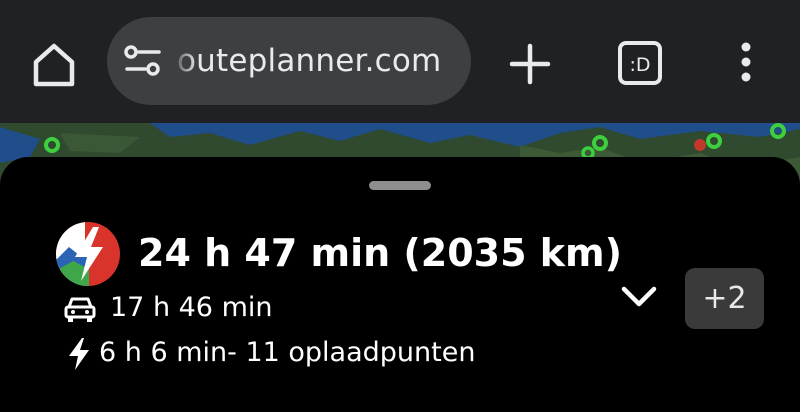  I want to click on car-icon, so click(80, 309).